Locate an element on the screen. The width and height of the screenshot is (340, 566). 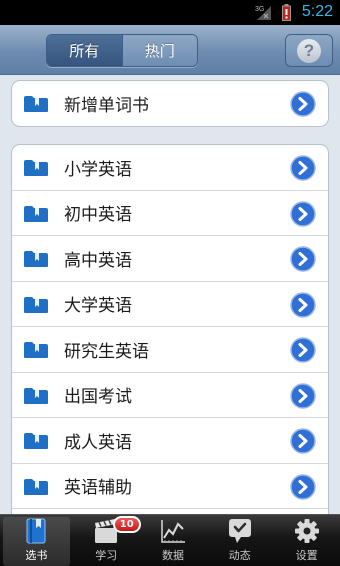
list-item-category: 出国考试 is located at coordinates (170, 395).